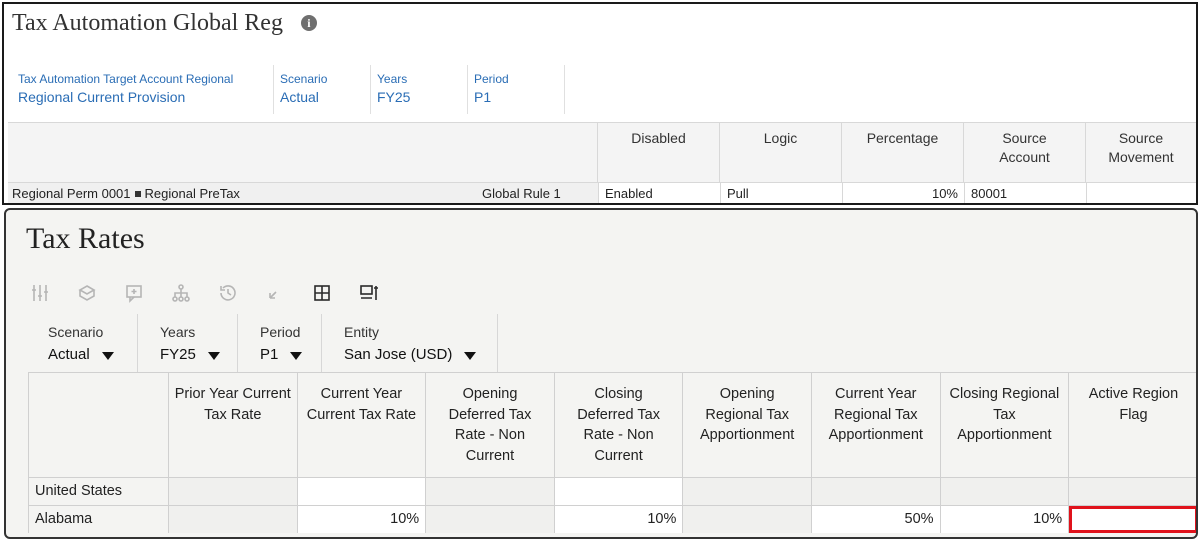 Image resolution: width=1200 pixels, height=541 pixels. What do you see at coordinates (71, 193) in the screenshot?
I see `row-label-member: Regional Perm 0001` at bounding box center [71, 193].